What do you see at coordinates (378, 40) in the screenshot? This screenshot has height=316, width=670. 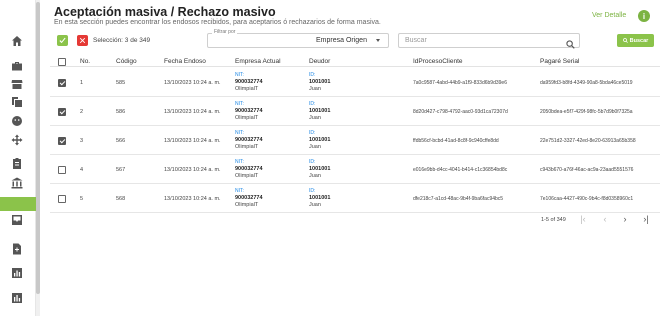 I see `chevron-down-icon` at bounding box center [378, 40].